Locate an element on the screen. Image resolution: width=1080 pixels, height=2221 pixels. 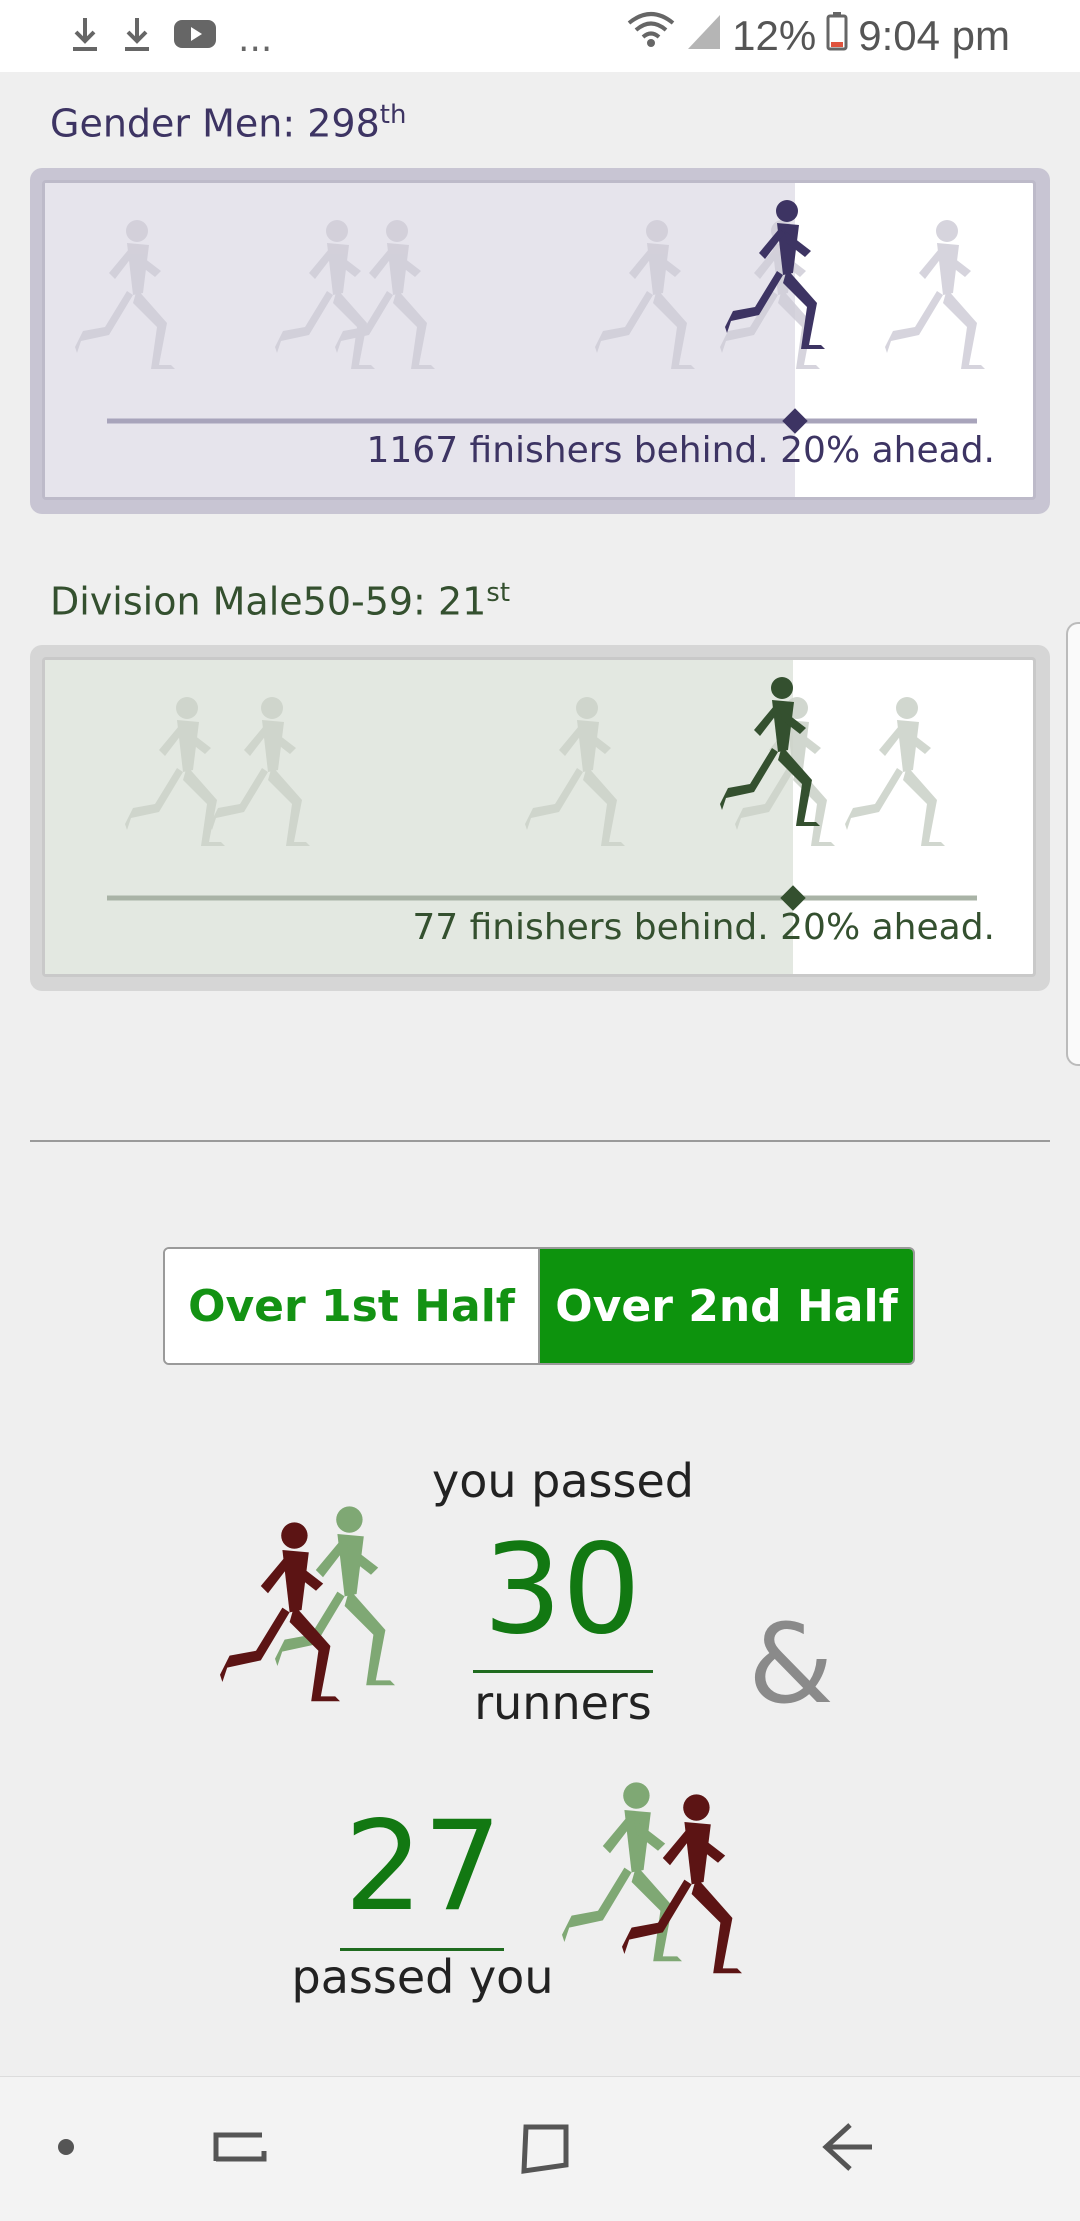
division-rank-card: 77 finishers behind. 20% ahead. is located at coordinates (540, 818).